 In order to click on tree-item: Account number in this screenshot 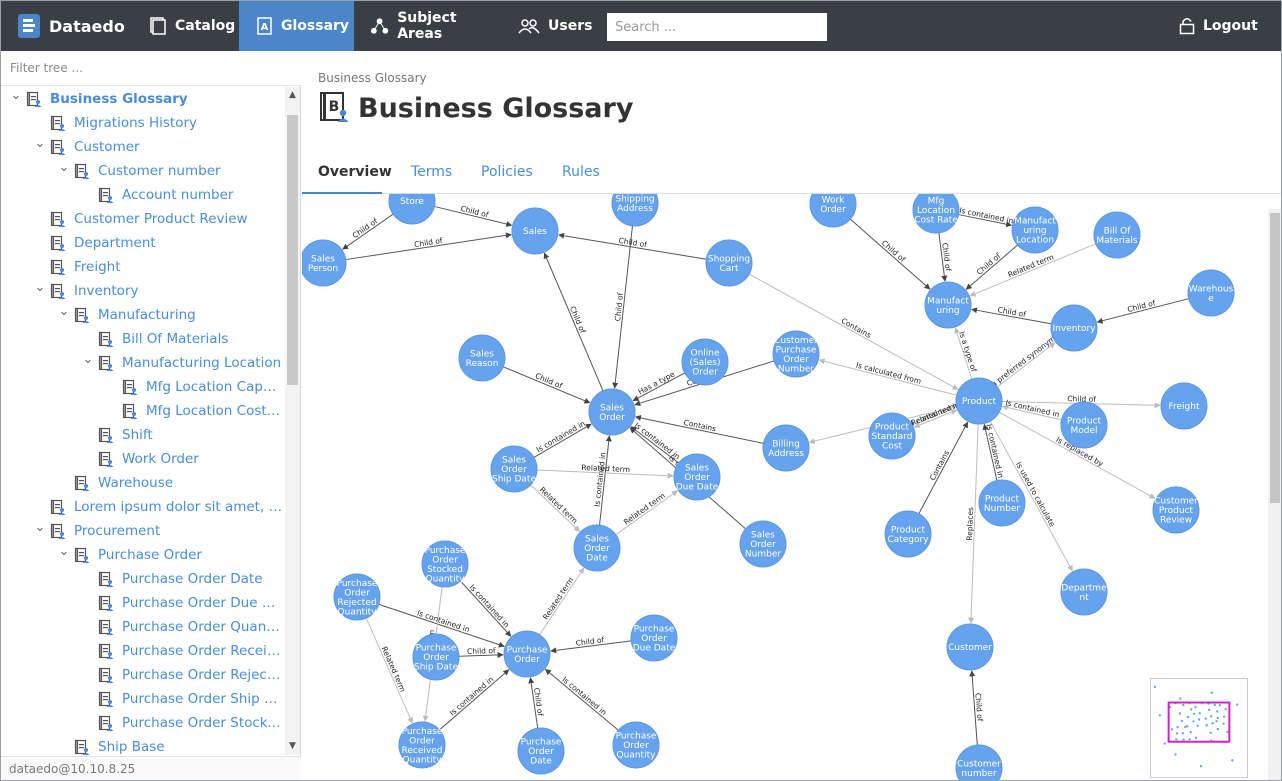, I will do `click(143, 195)`.